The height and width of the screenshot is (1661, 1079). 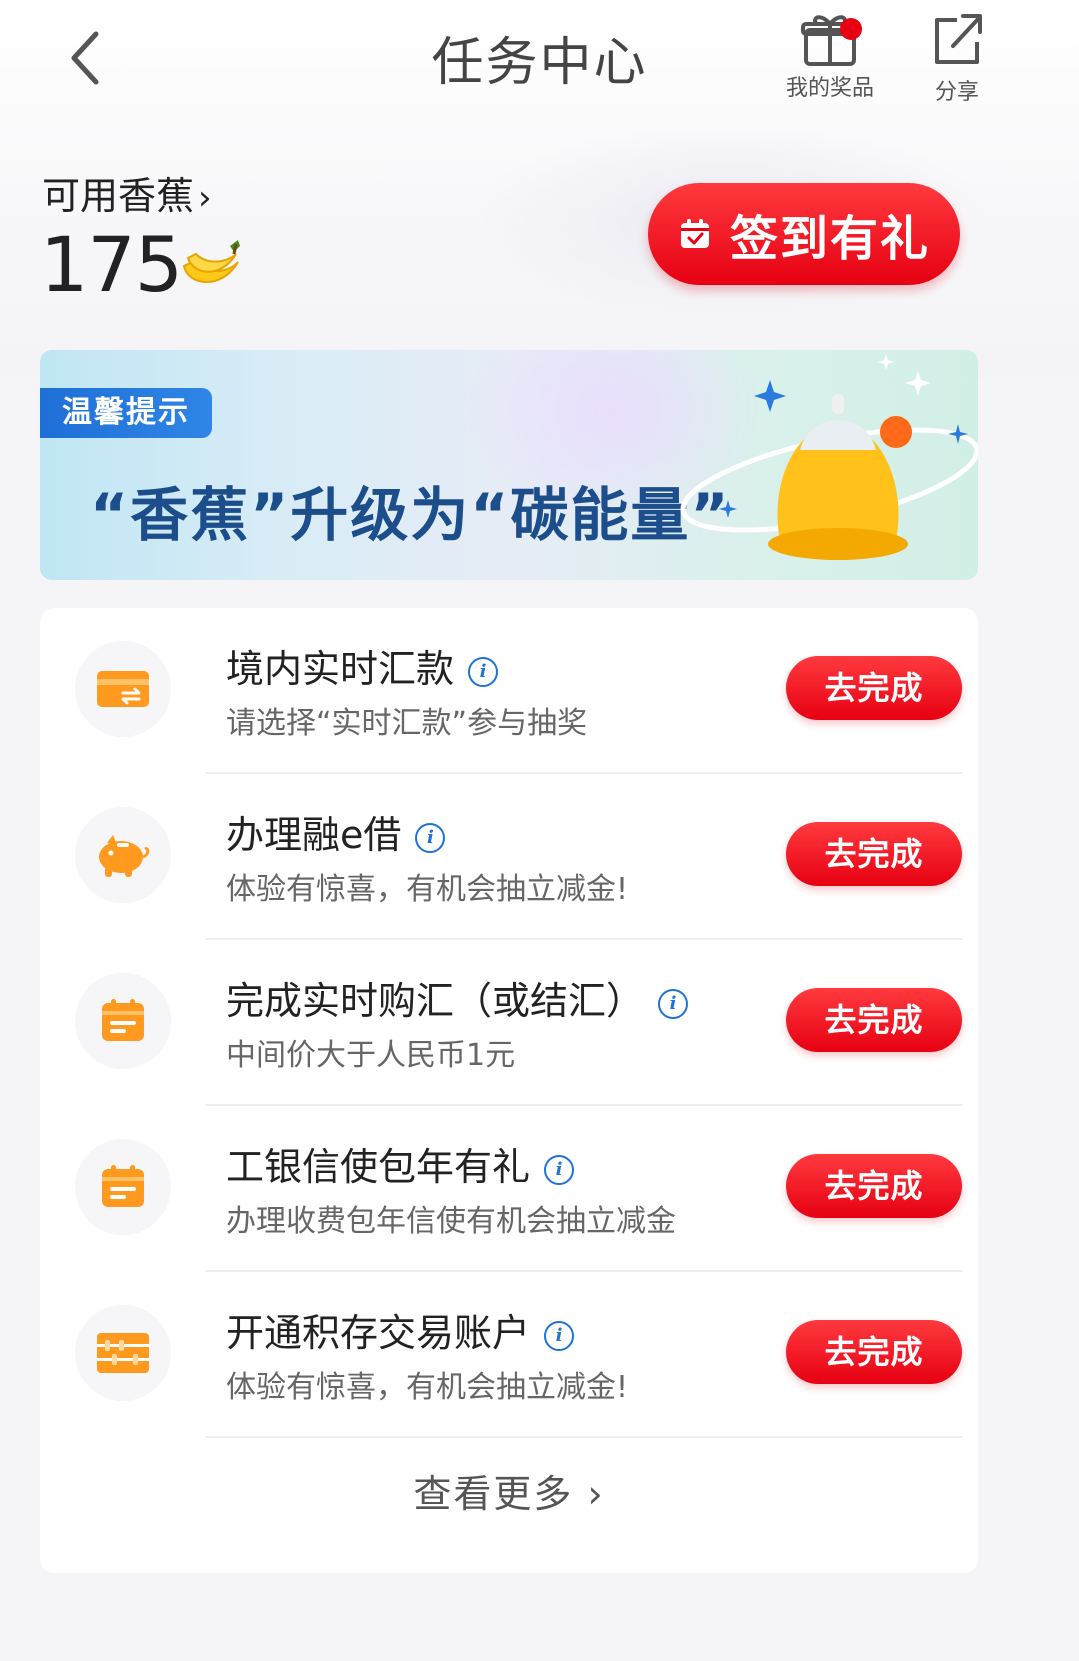 I want to click on my-prizes-label: 我的奖品, so click(x=829, y=88).